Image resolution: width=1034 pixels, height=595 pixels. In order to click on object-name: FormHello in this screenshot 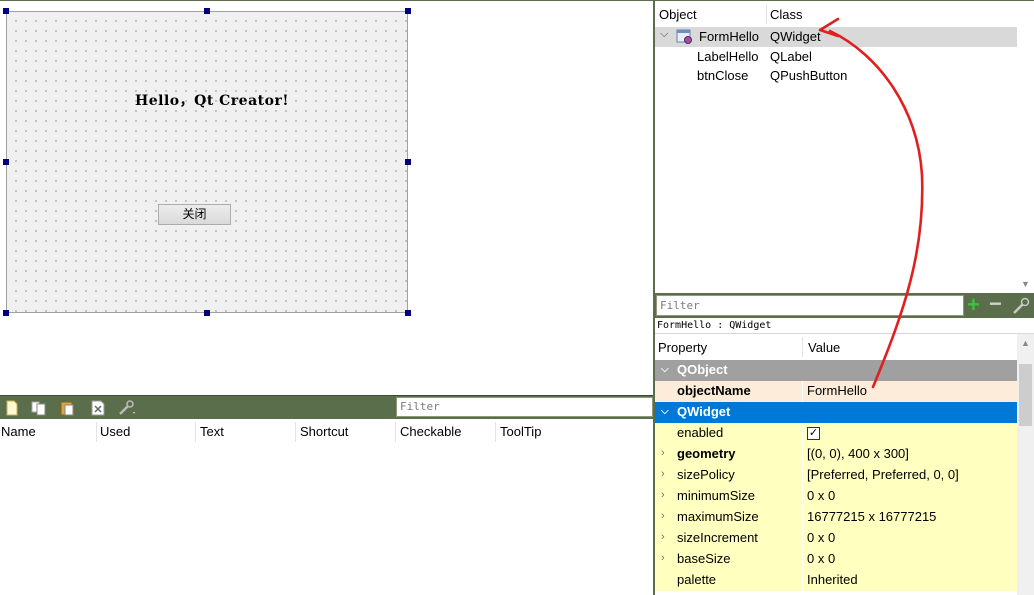, I will do `click(729, 36)`.